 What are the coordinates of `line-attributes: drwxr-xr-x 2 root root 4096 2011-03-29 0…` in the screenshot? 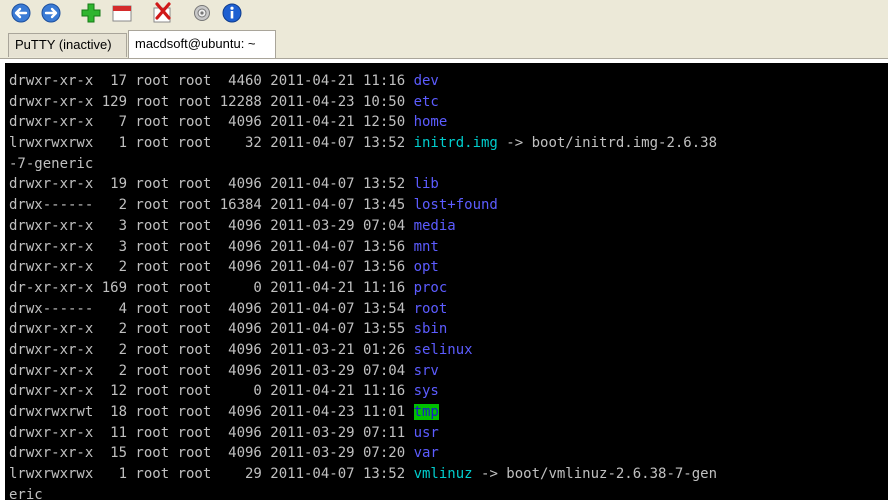 It's located at (211, 370).